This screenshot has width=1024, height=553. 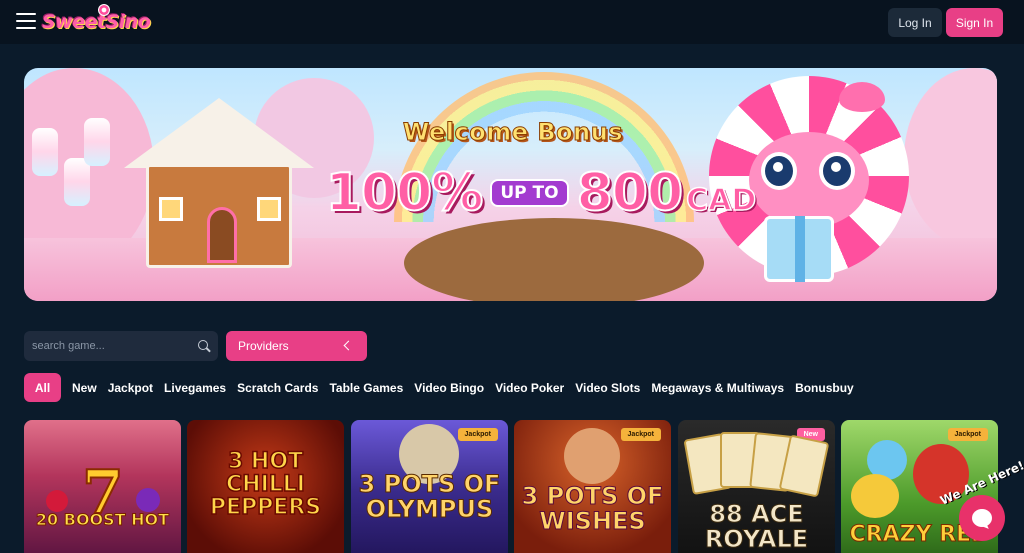 What do you see at coordinates (862, 97) in the screenshot?
I see `bow` at bounding box center [862, 97].